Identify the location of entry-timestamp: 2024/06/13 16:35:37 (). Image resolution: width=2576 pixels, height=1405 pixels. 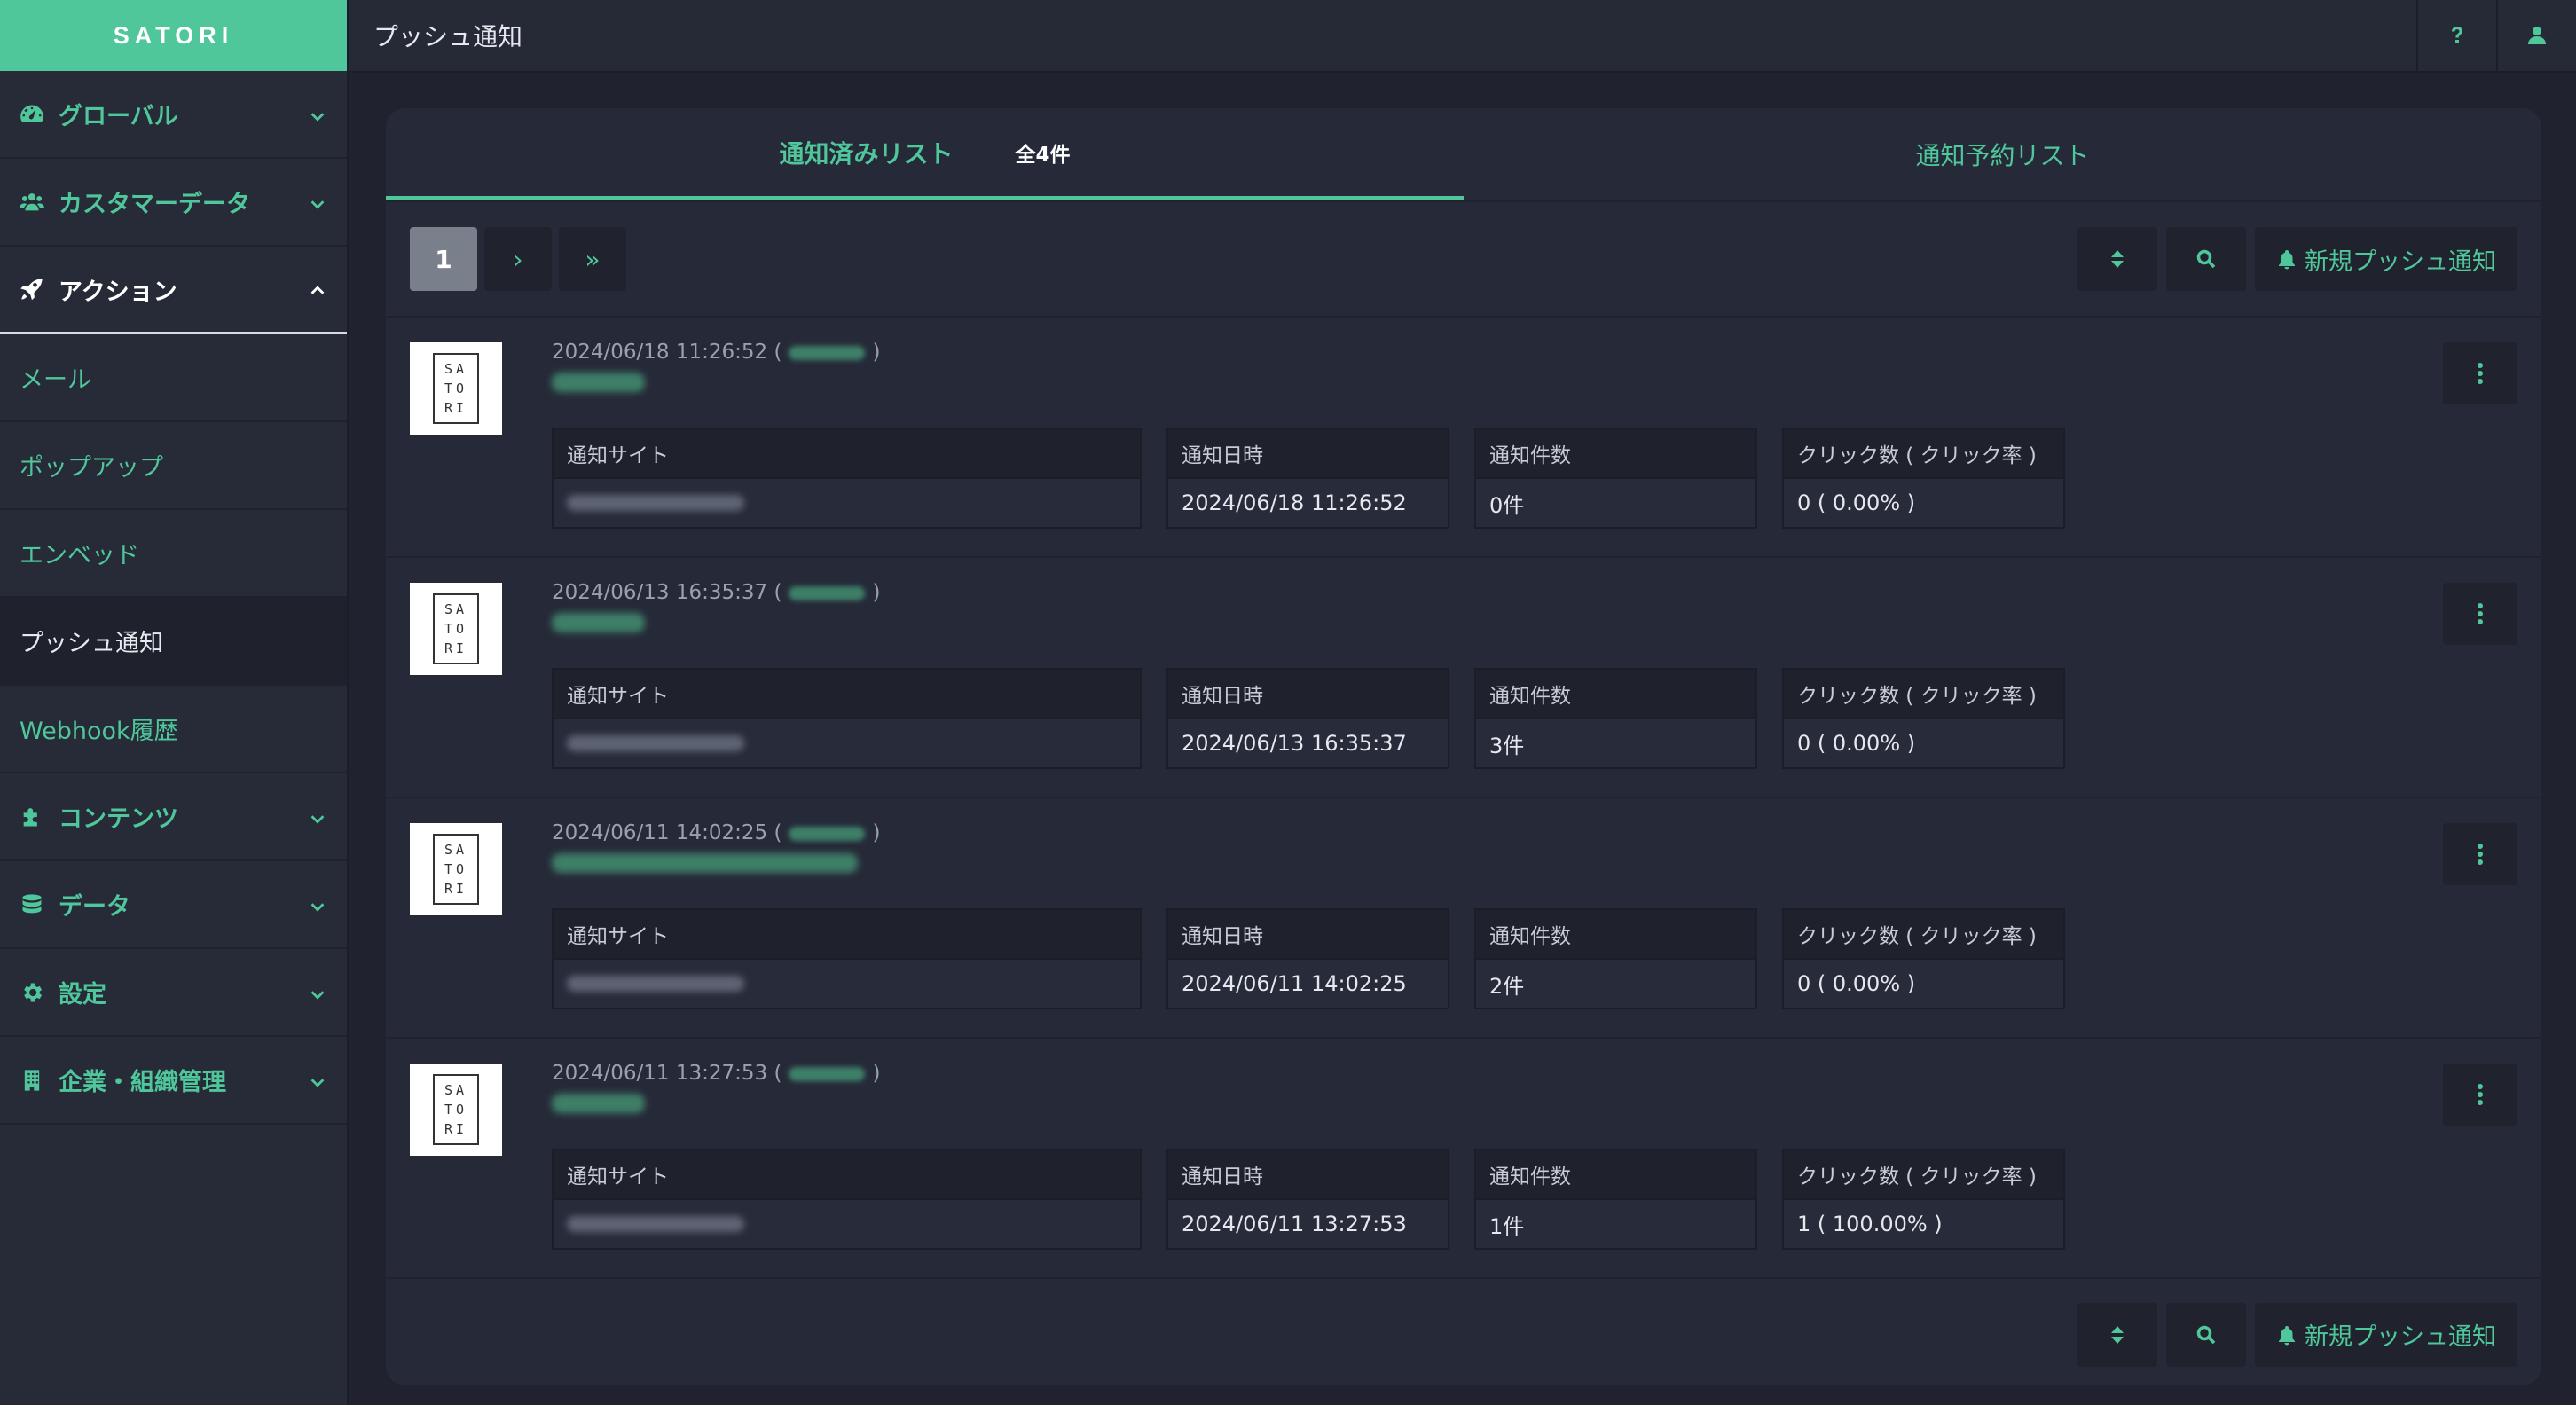
(716, 592).